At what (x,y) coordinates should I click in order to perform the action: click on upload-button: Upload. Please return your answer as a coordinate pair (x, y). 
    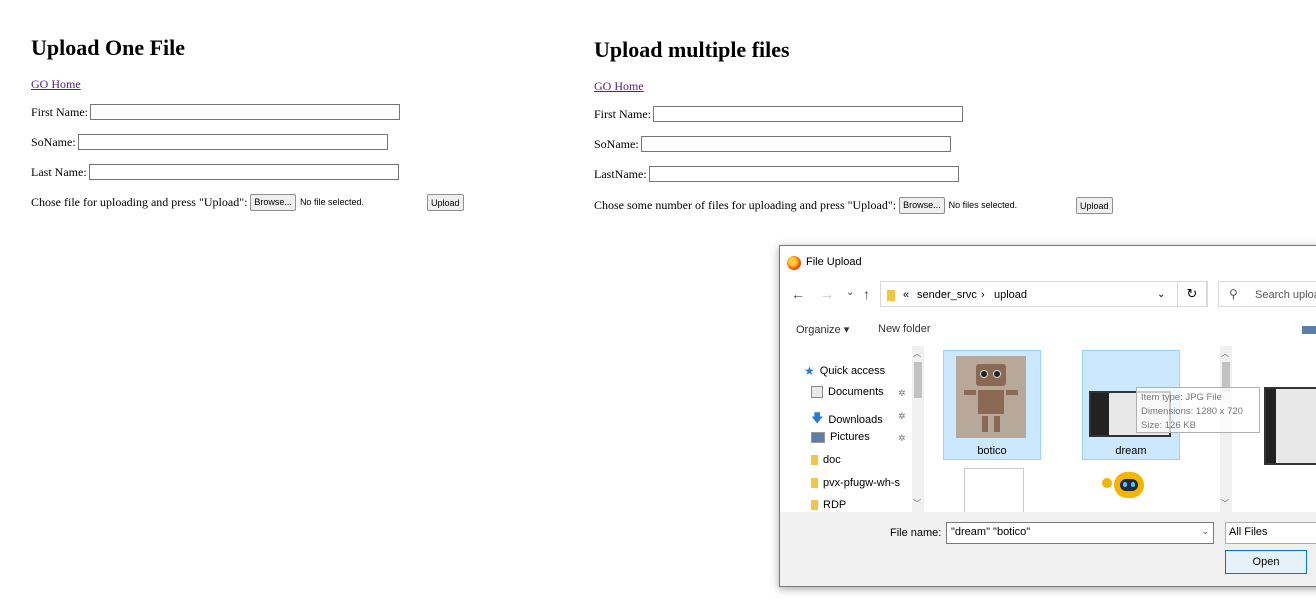
    Looking at the image, I should click on (445, 202).